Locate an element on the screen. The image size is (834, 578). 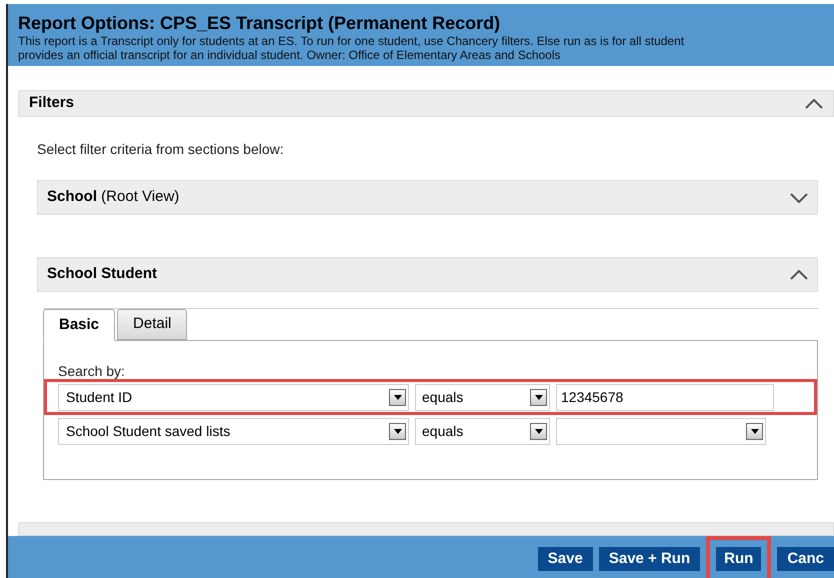
field-select: School Student saved lists is located at coordinates (233, 431).